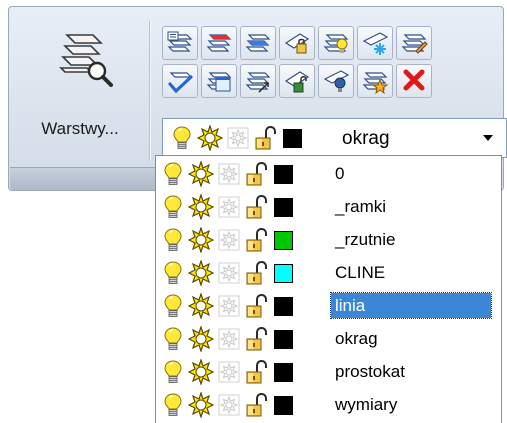  I want to click on dropdown-arrow-button, so click(488, 138).